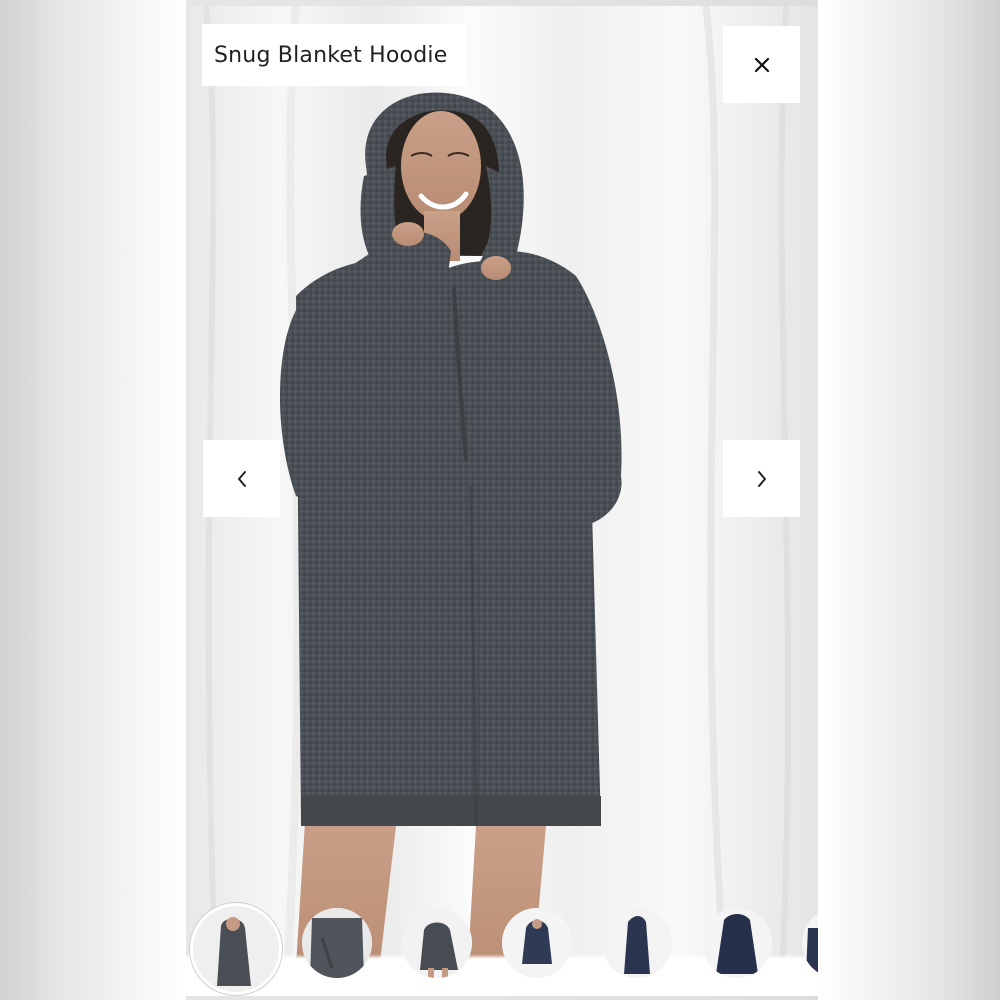 The height and width of the screenshot is (1000, 1000). I want to click on chevron-right-icon, so click(761, 478).